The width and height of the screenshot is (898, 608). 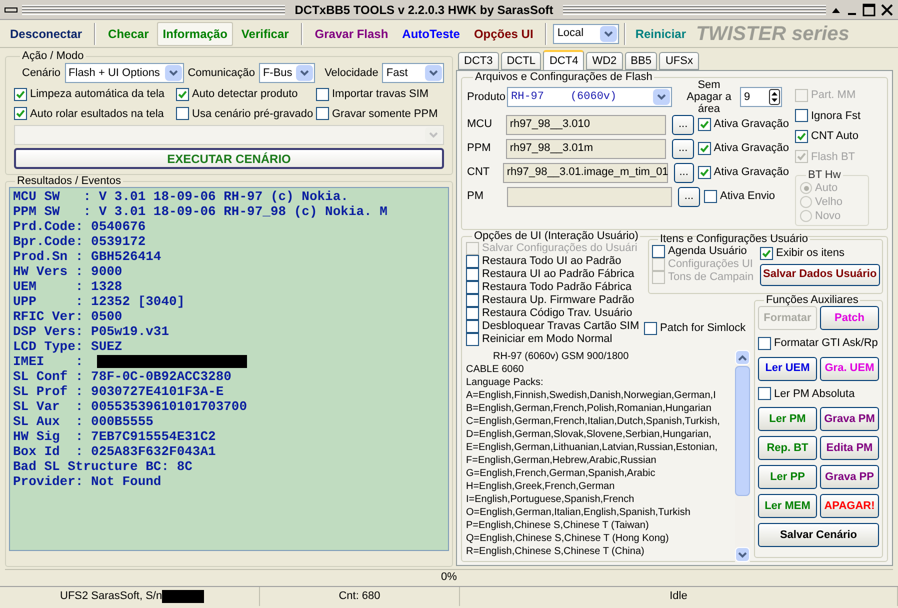 I want to click on function-button: Rep. BT, so click(x=787, y=448).